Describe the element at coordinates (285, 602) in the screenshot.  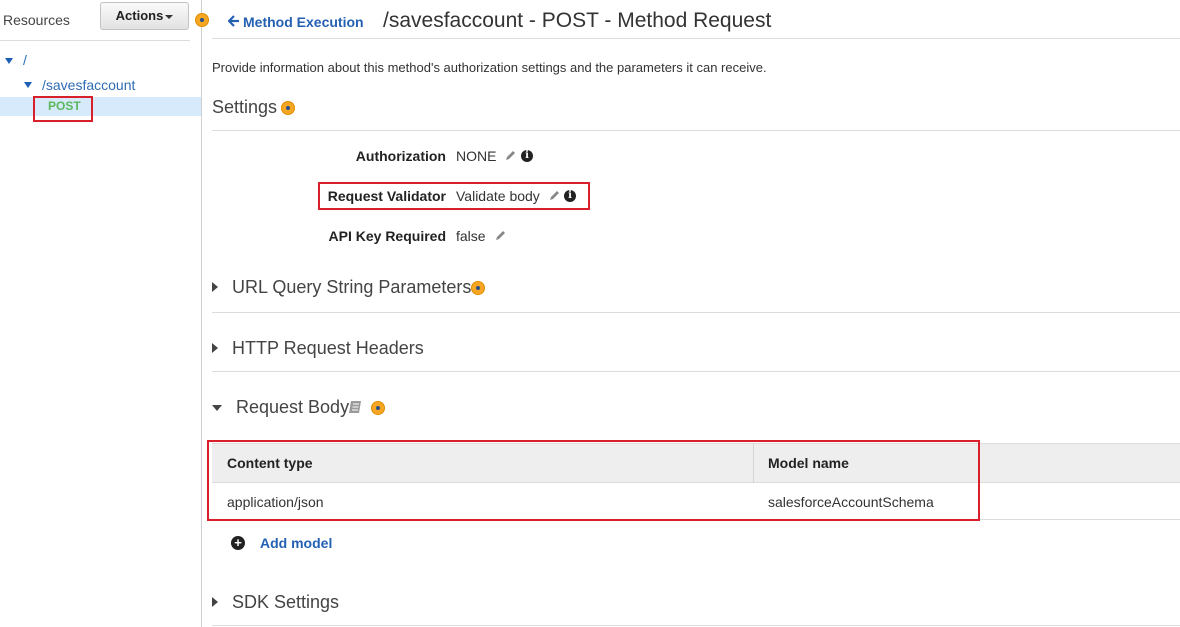
I see `sdk-settings-section-title: SDK Settings` at that location.